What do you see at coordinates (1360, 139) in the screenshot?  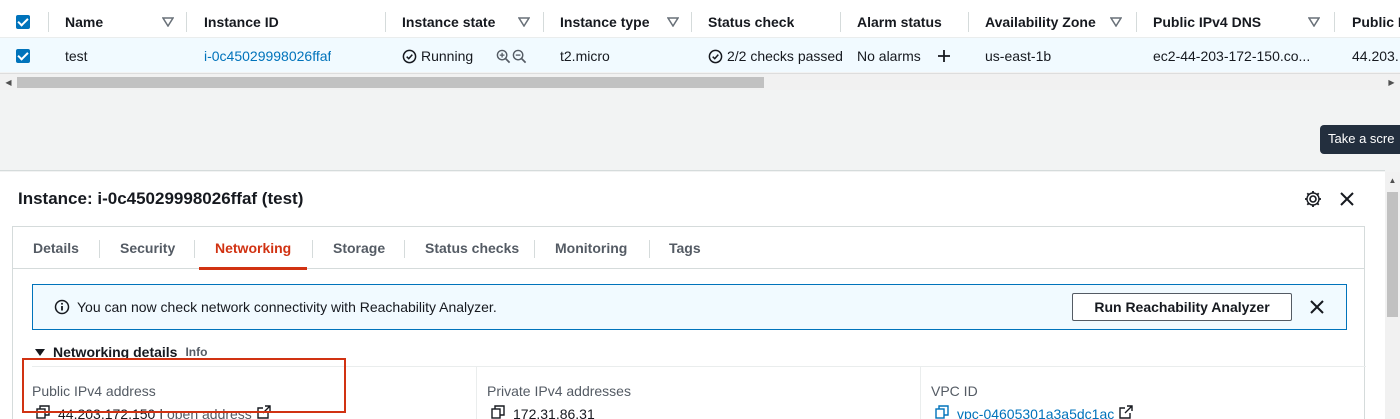 I see `screenshot-tooltip: Take a scre` at bounding box center [1360, 139].